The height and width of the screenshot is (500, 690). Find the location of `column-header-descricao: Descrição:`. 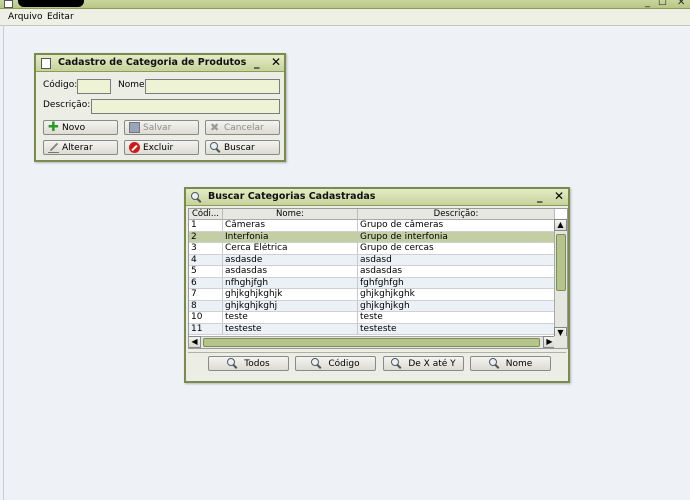

column-header-descricao: Descrição: is located at coordinates (456, 214).